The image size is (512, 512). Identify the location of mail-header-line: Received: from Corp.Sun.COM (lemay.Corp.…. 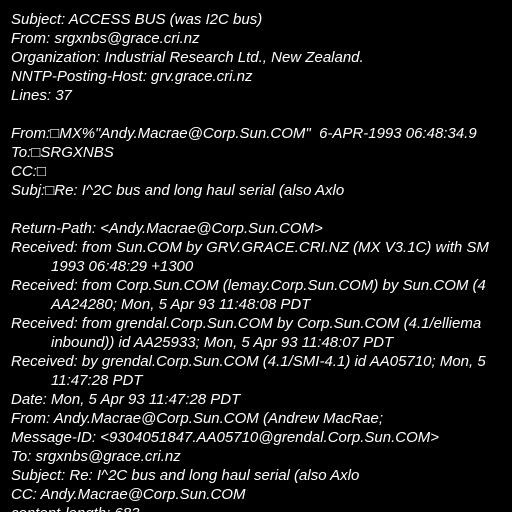
(248, 285).